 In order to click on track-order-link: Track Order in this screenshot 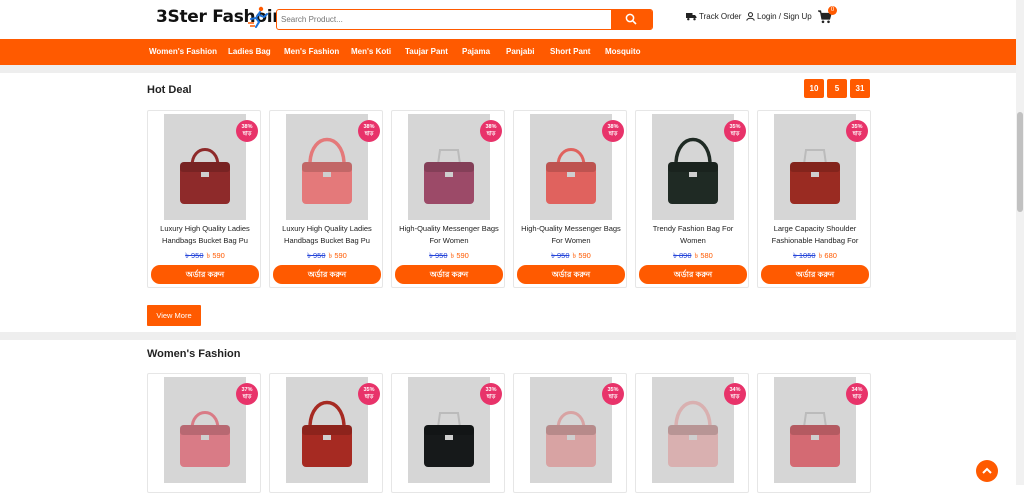, I will do `click(713, 16)`.